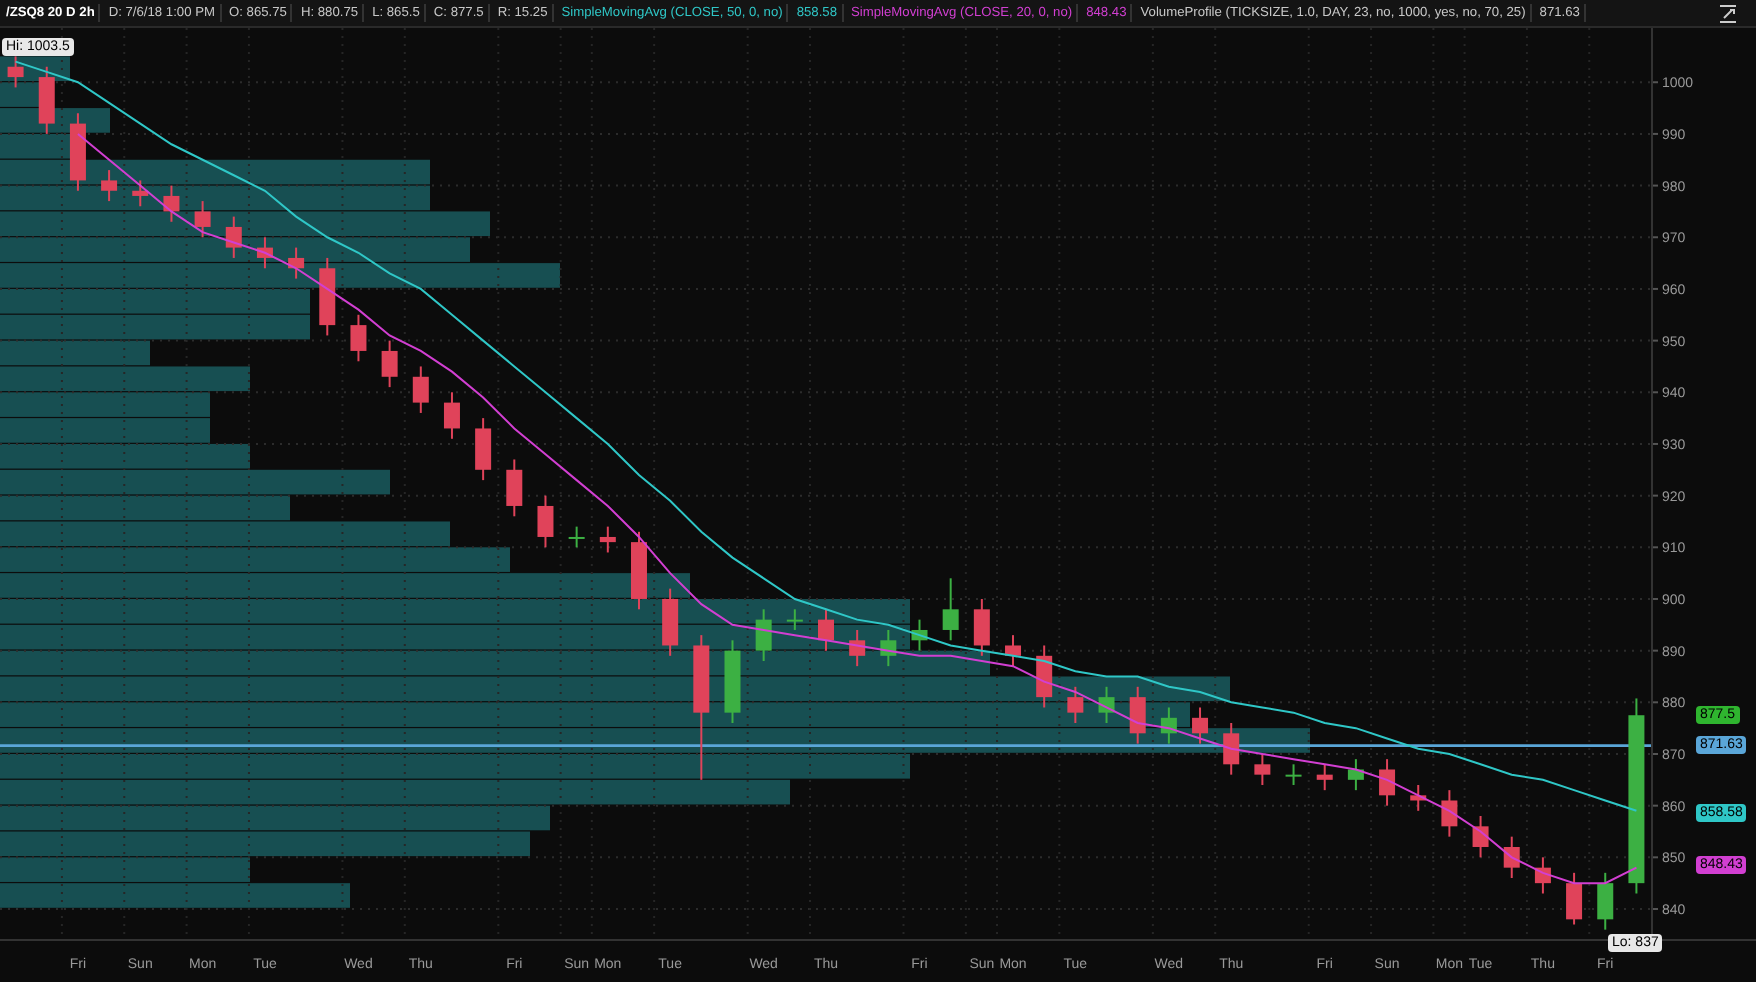  What do you see at coordinates (1728, 13) in the screenshot?
I see `zoom-icon` at bounding box center [1728, 13].